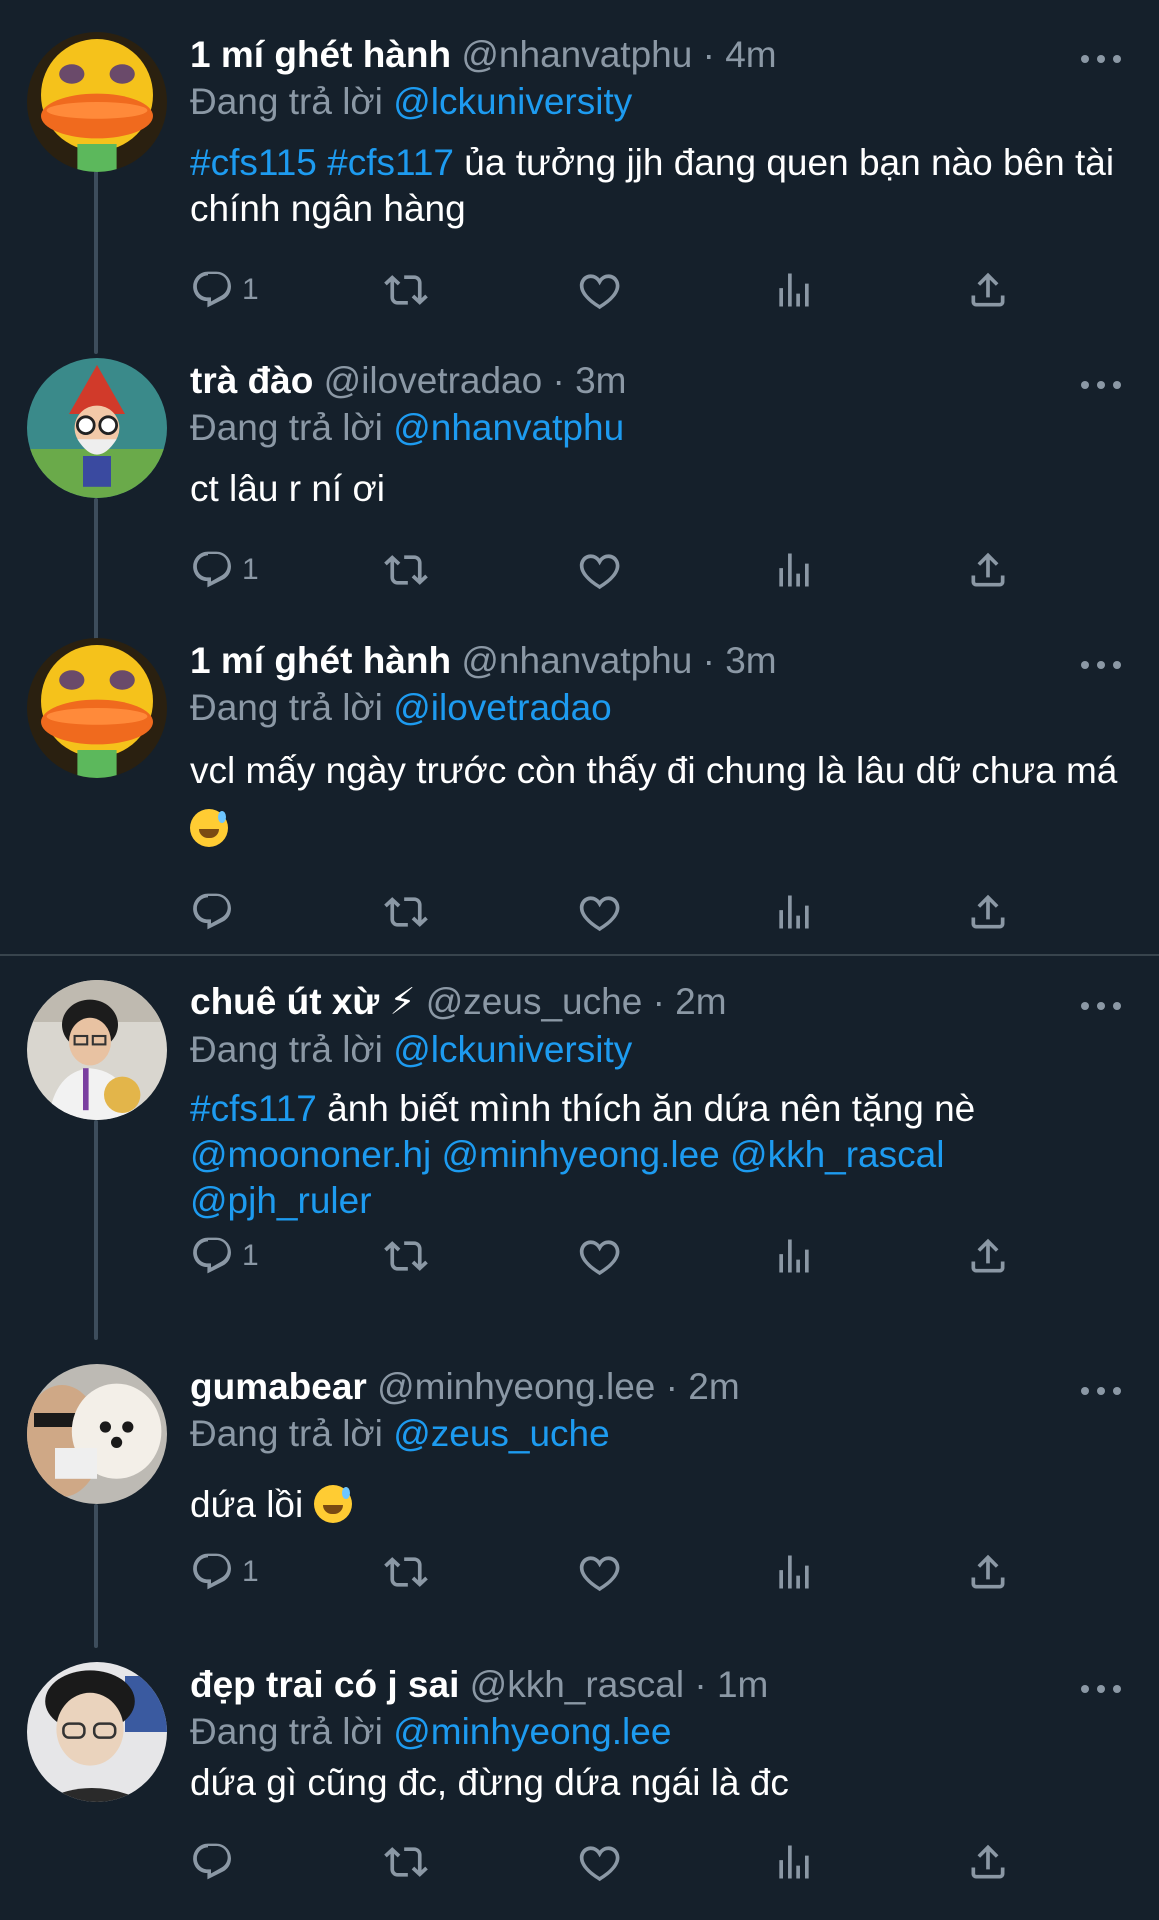 The height and width of the screenshot is (1920, 1159). What do you see at coordinates (731, 1684) in the screenshot?
I see `timestamp: · 1m` at bounding box center [731, 1684].